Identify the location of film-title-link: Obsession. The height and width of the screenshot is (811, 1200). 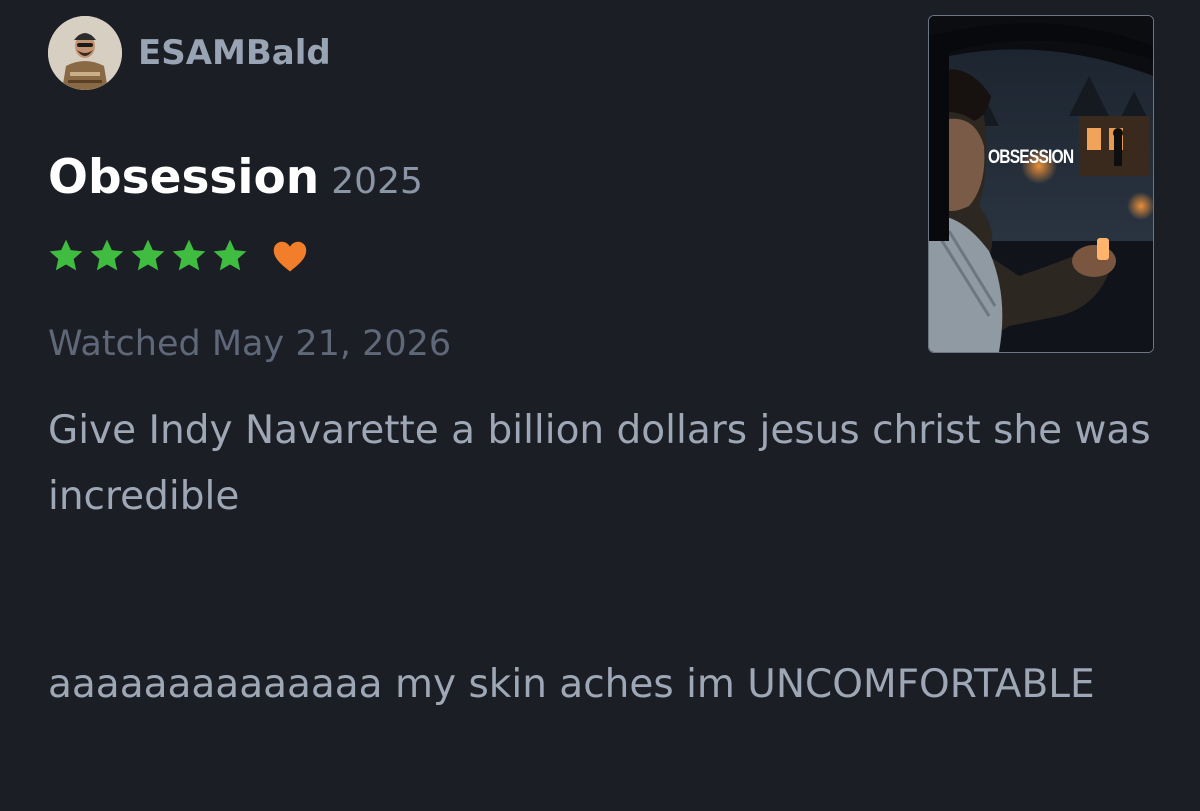
(183, 177).